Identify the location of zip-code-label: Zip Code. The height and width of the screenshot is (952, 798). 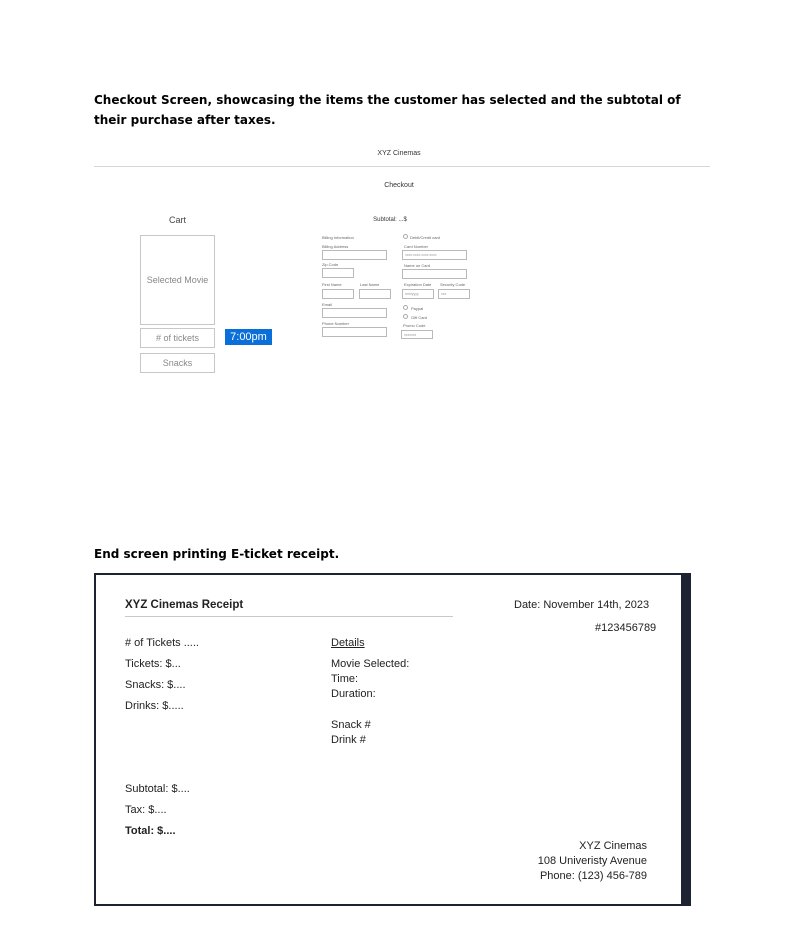
(330, 264).